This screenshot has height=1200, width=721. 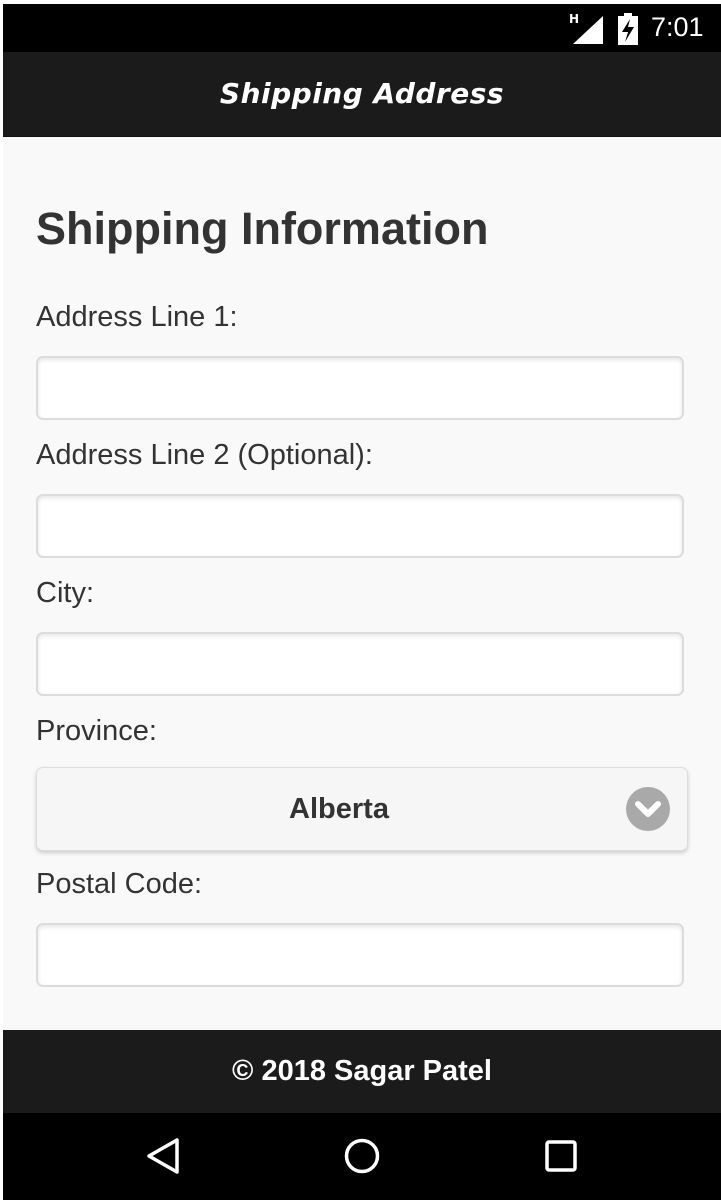 I want to click on recents-icon, so click(x=561, y=1156).